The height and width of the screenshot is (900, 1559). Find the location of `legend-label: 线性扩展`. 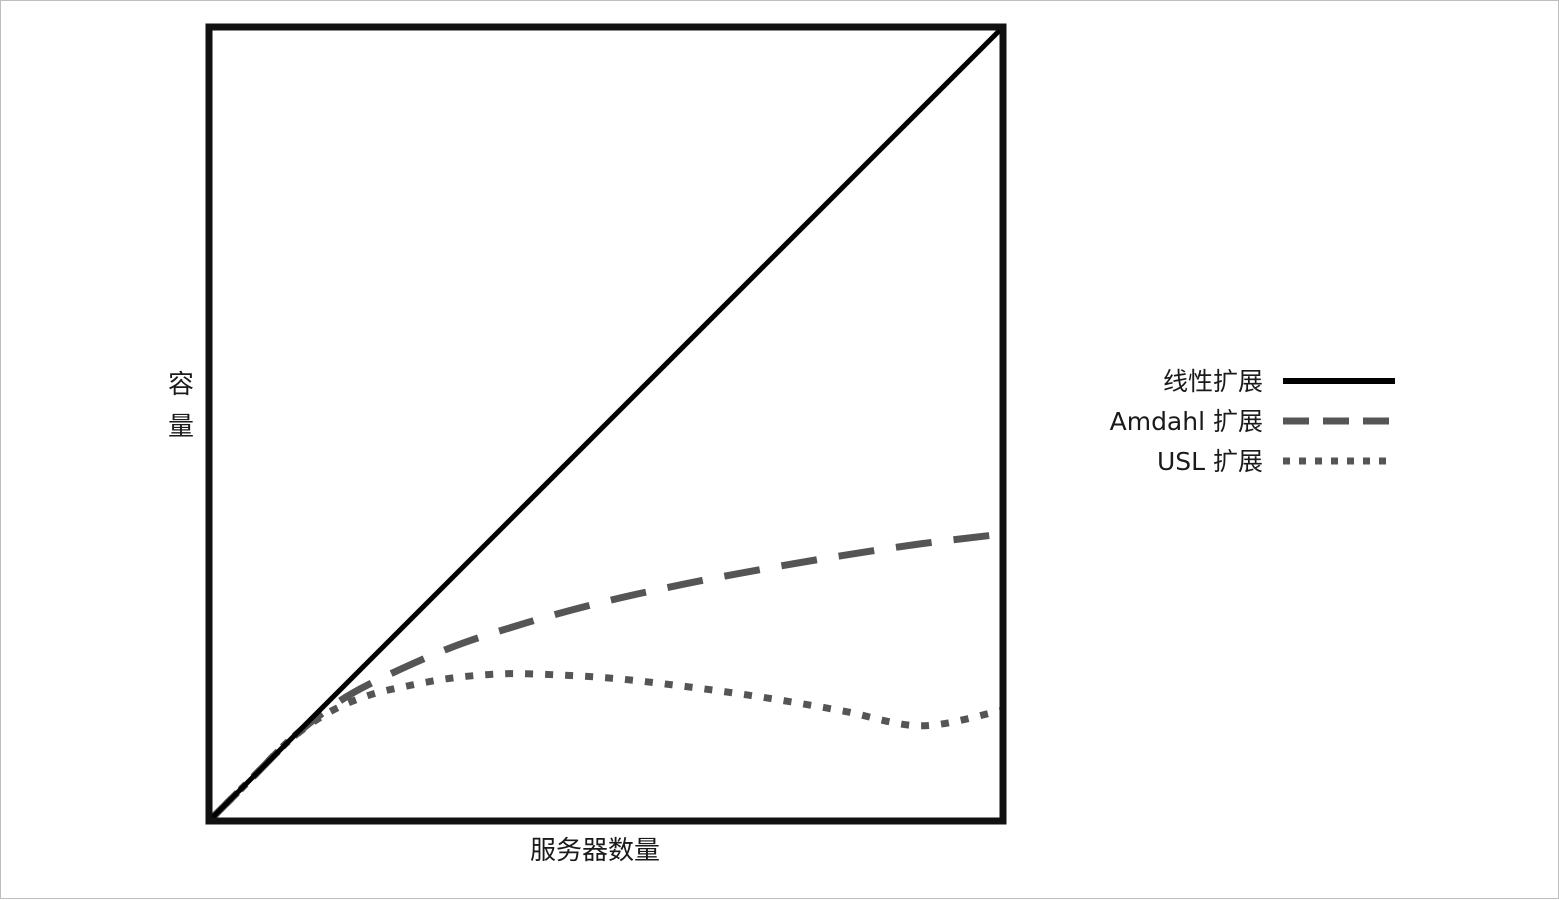

legend-label: 线性扩展 is located at coordinates (1213, 381).